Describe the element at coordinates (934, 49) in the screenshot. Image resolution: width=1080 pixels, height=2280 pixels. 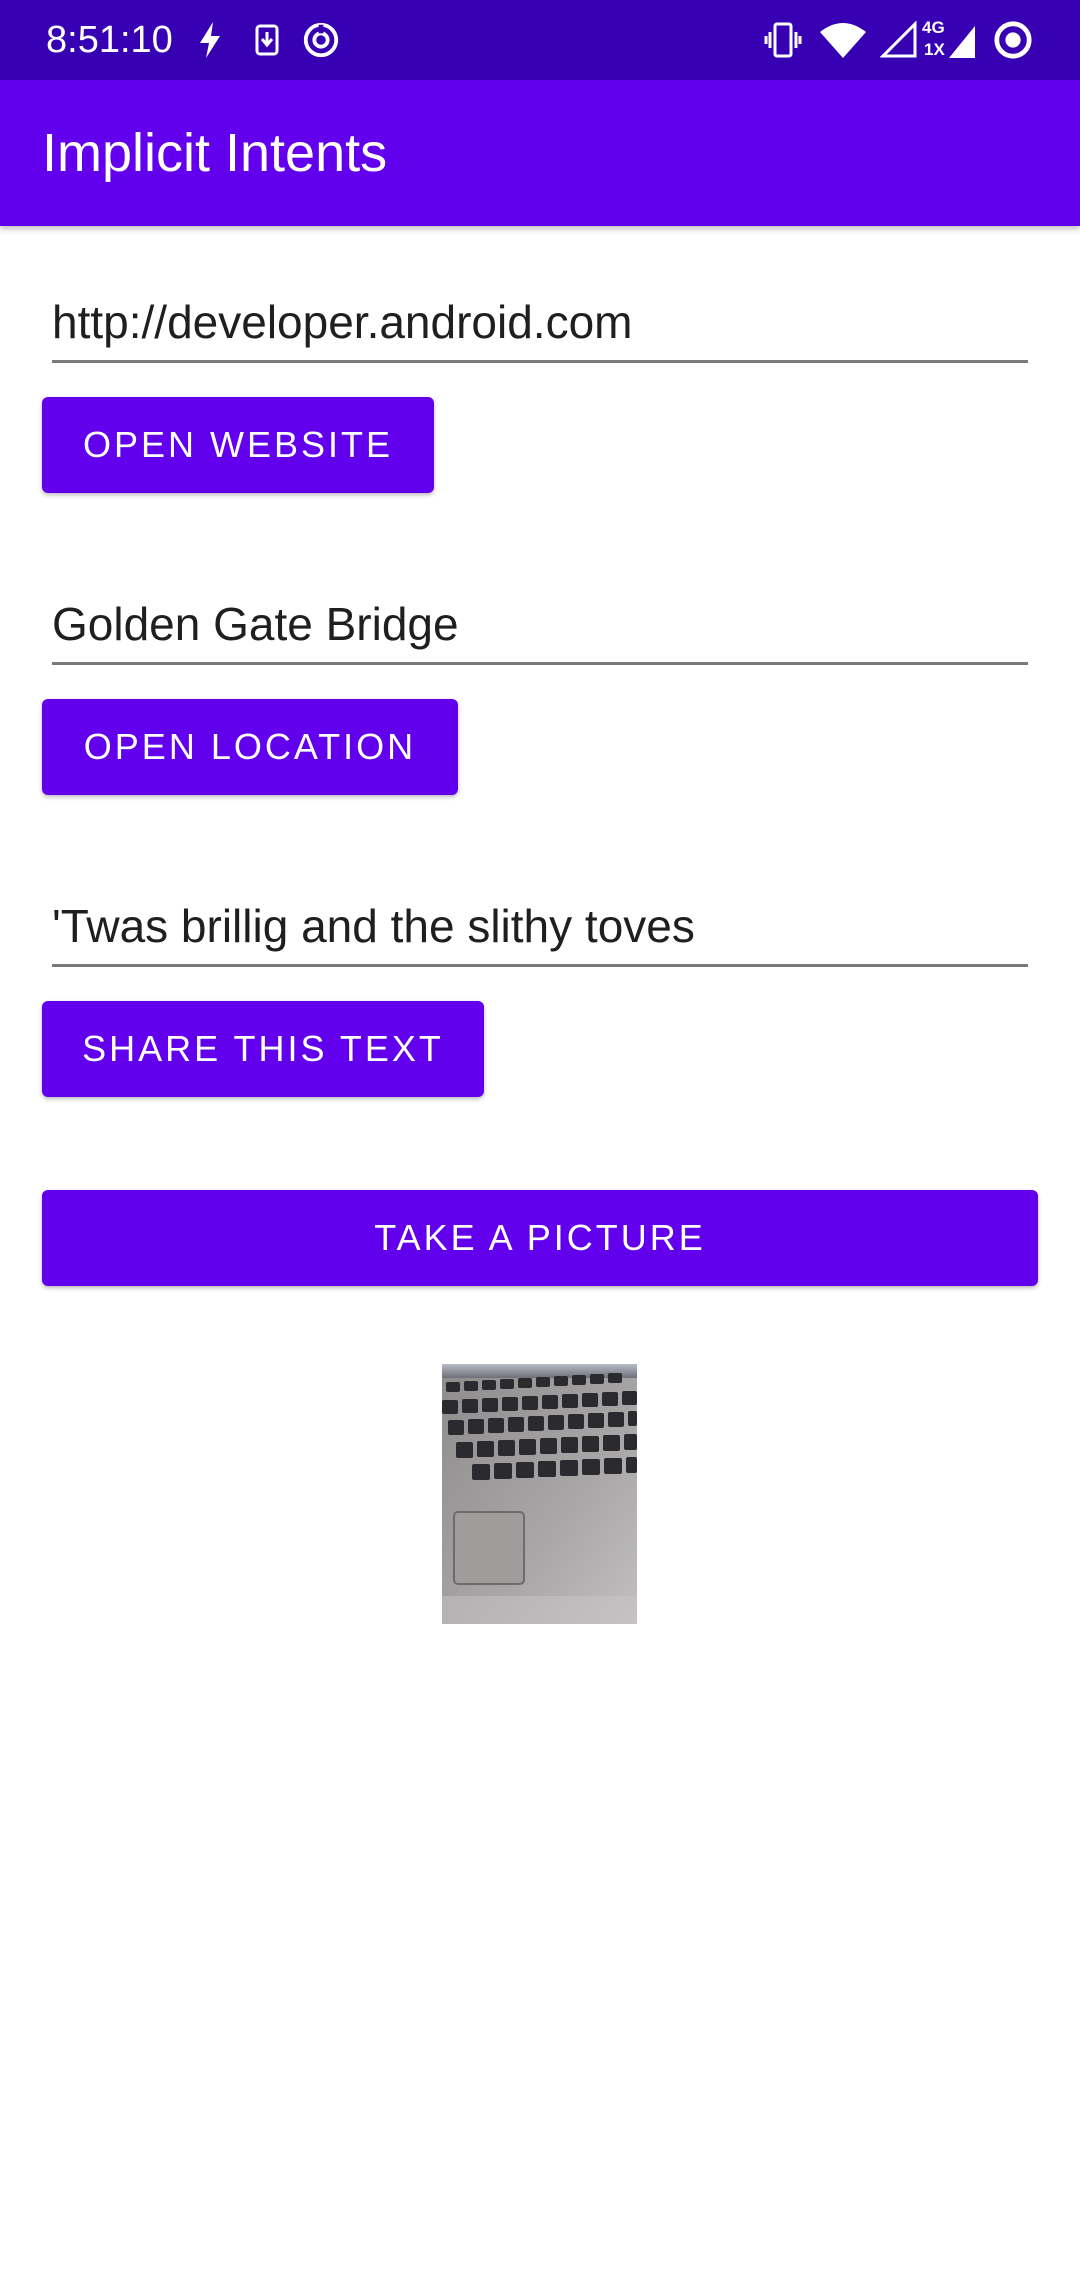
I see `network-type-1x: 1X` at that location.